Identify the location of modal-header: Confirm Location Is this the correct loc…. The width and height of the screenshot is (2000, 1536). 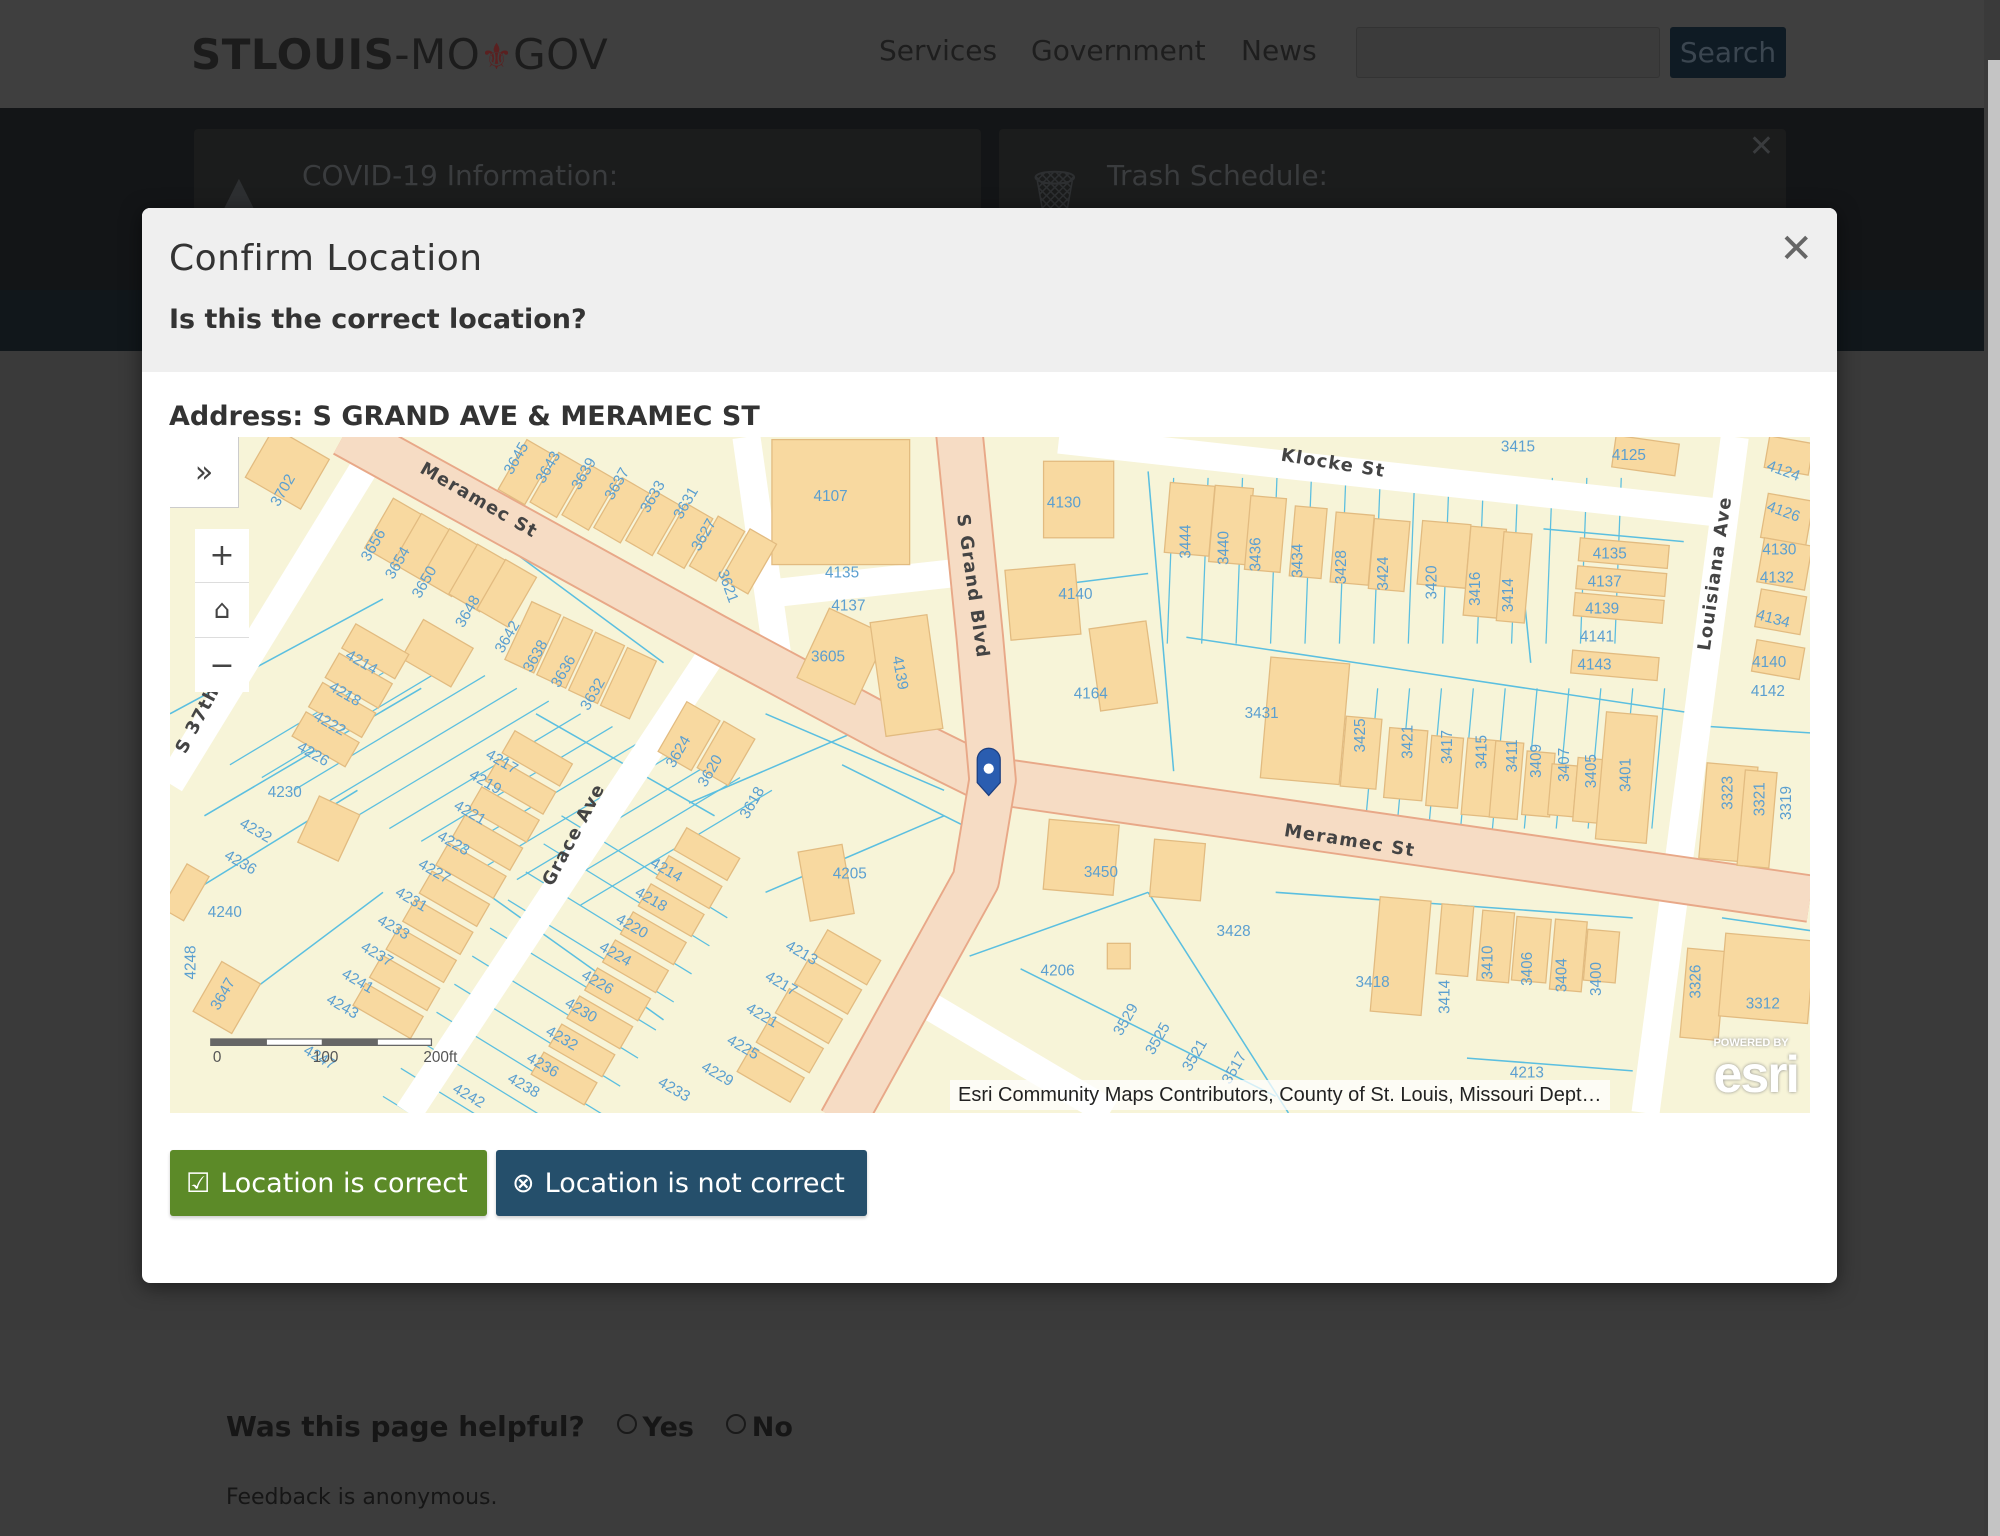
(989, 290).